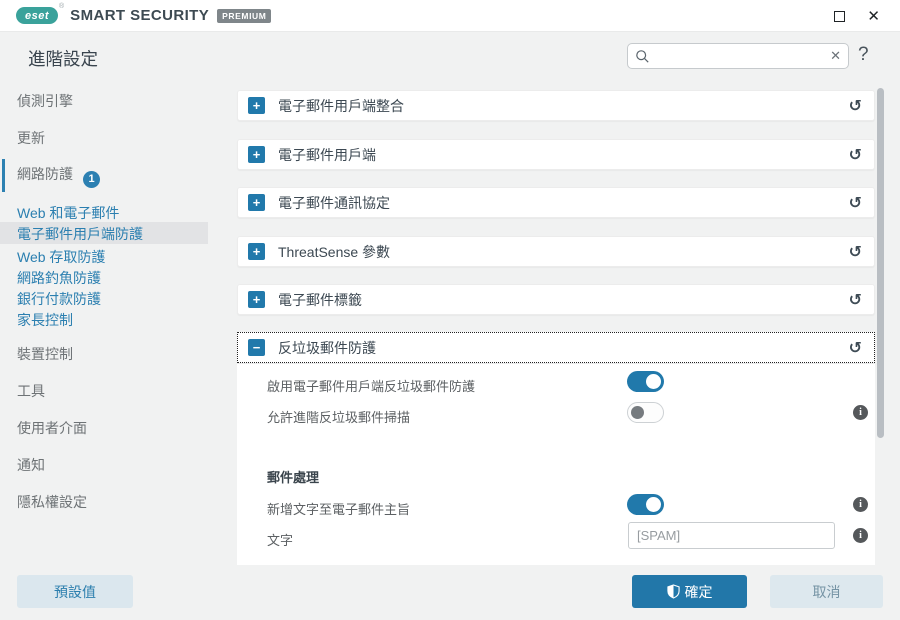  I want to click on ok-button: 確定, so click(689, 591).